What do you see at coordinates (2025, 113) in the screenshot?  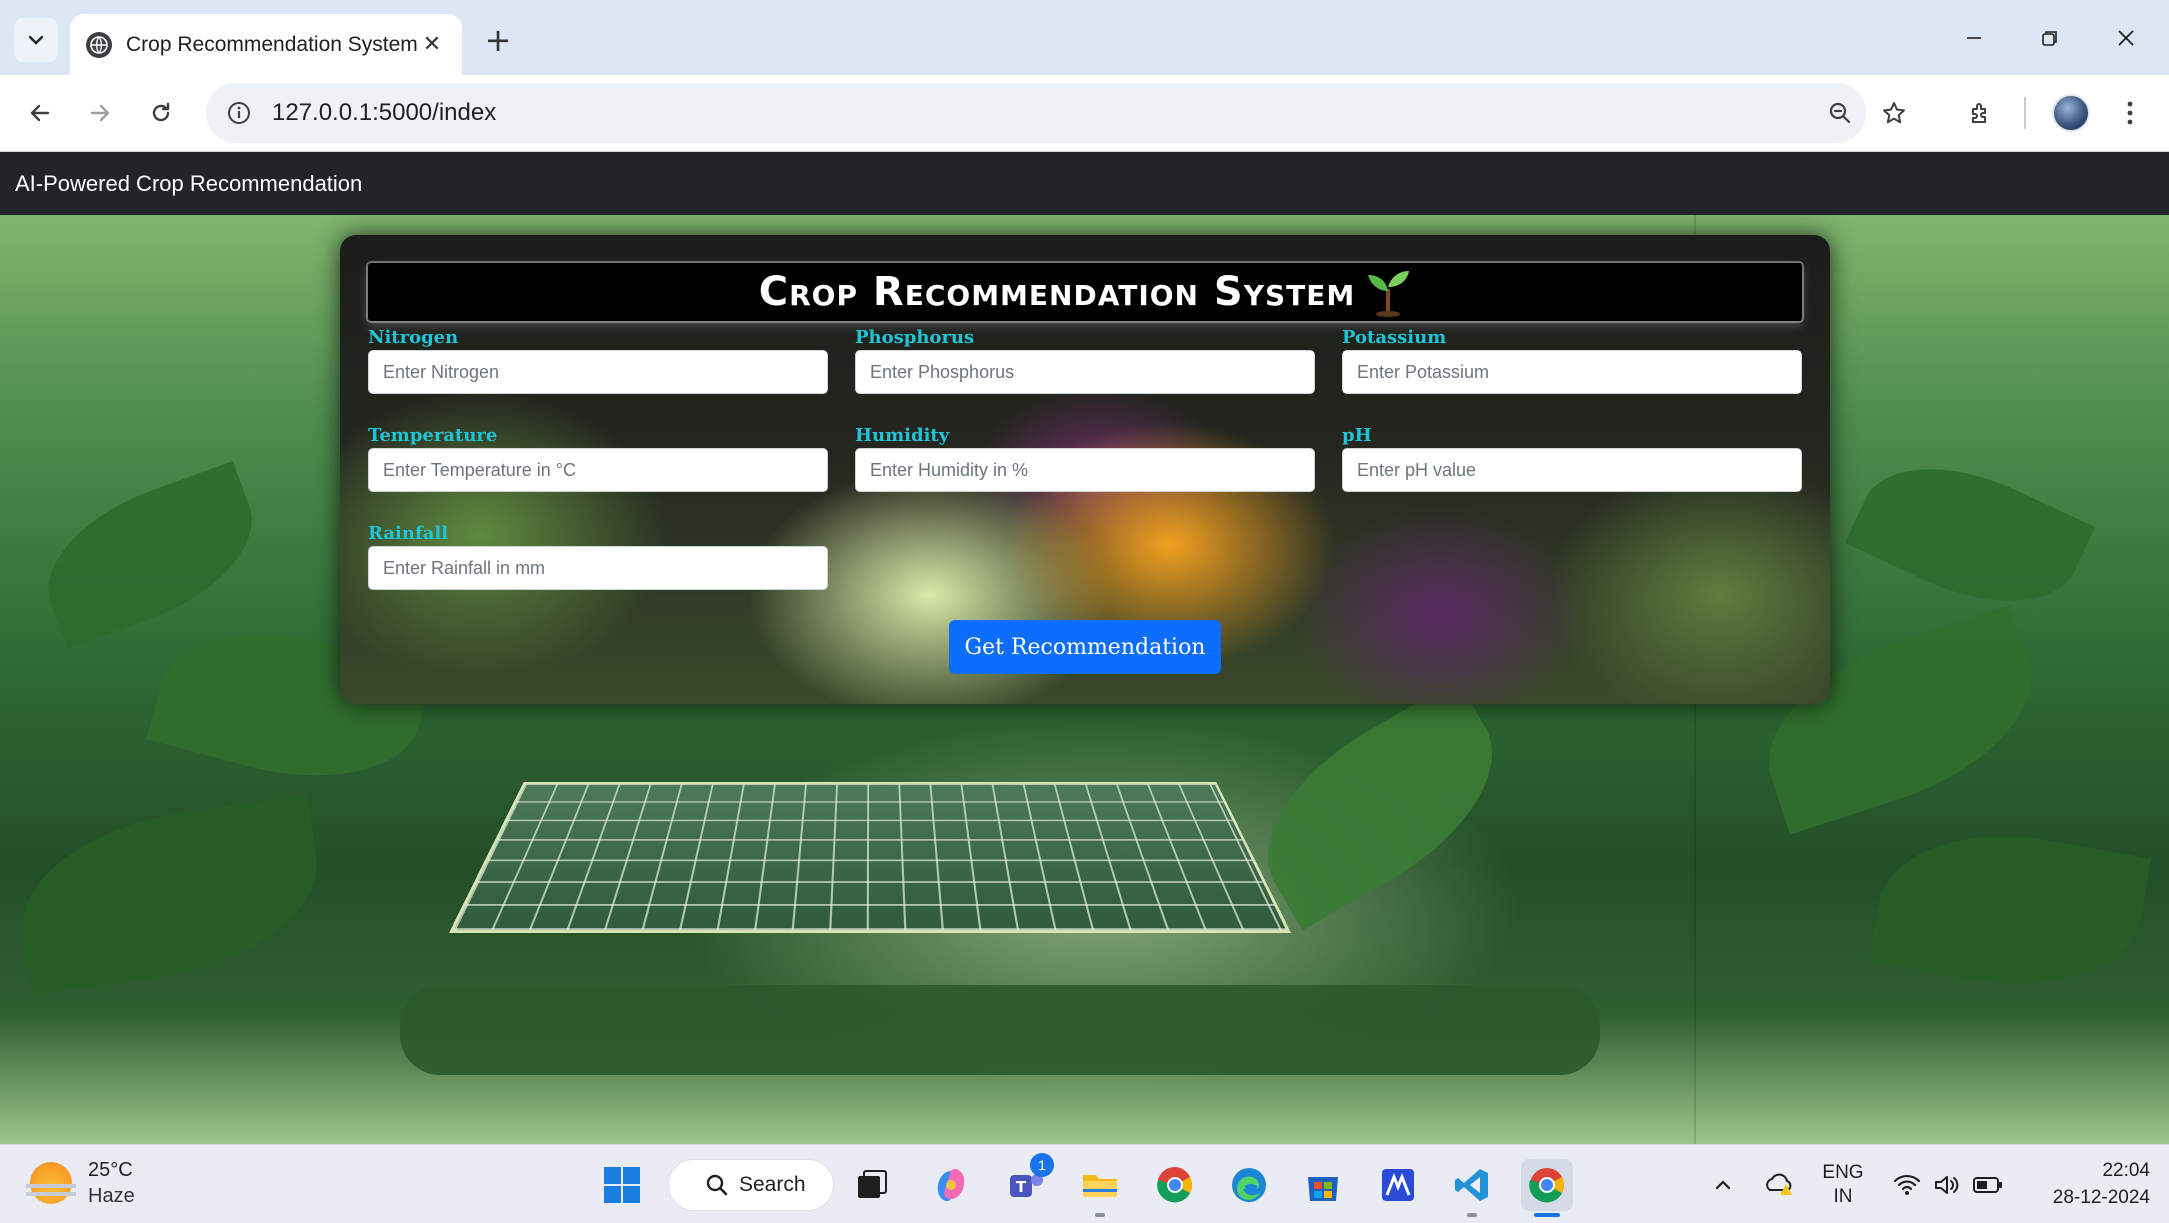 I see `toolbar-separator` at bounding box center [2025, 113].